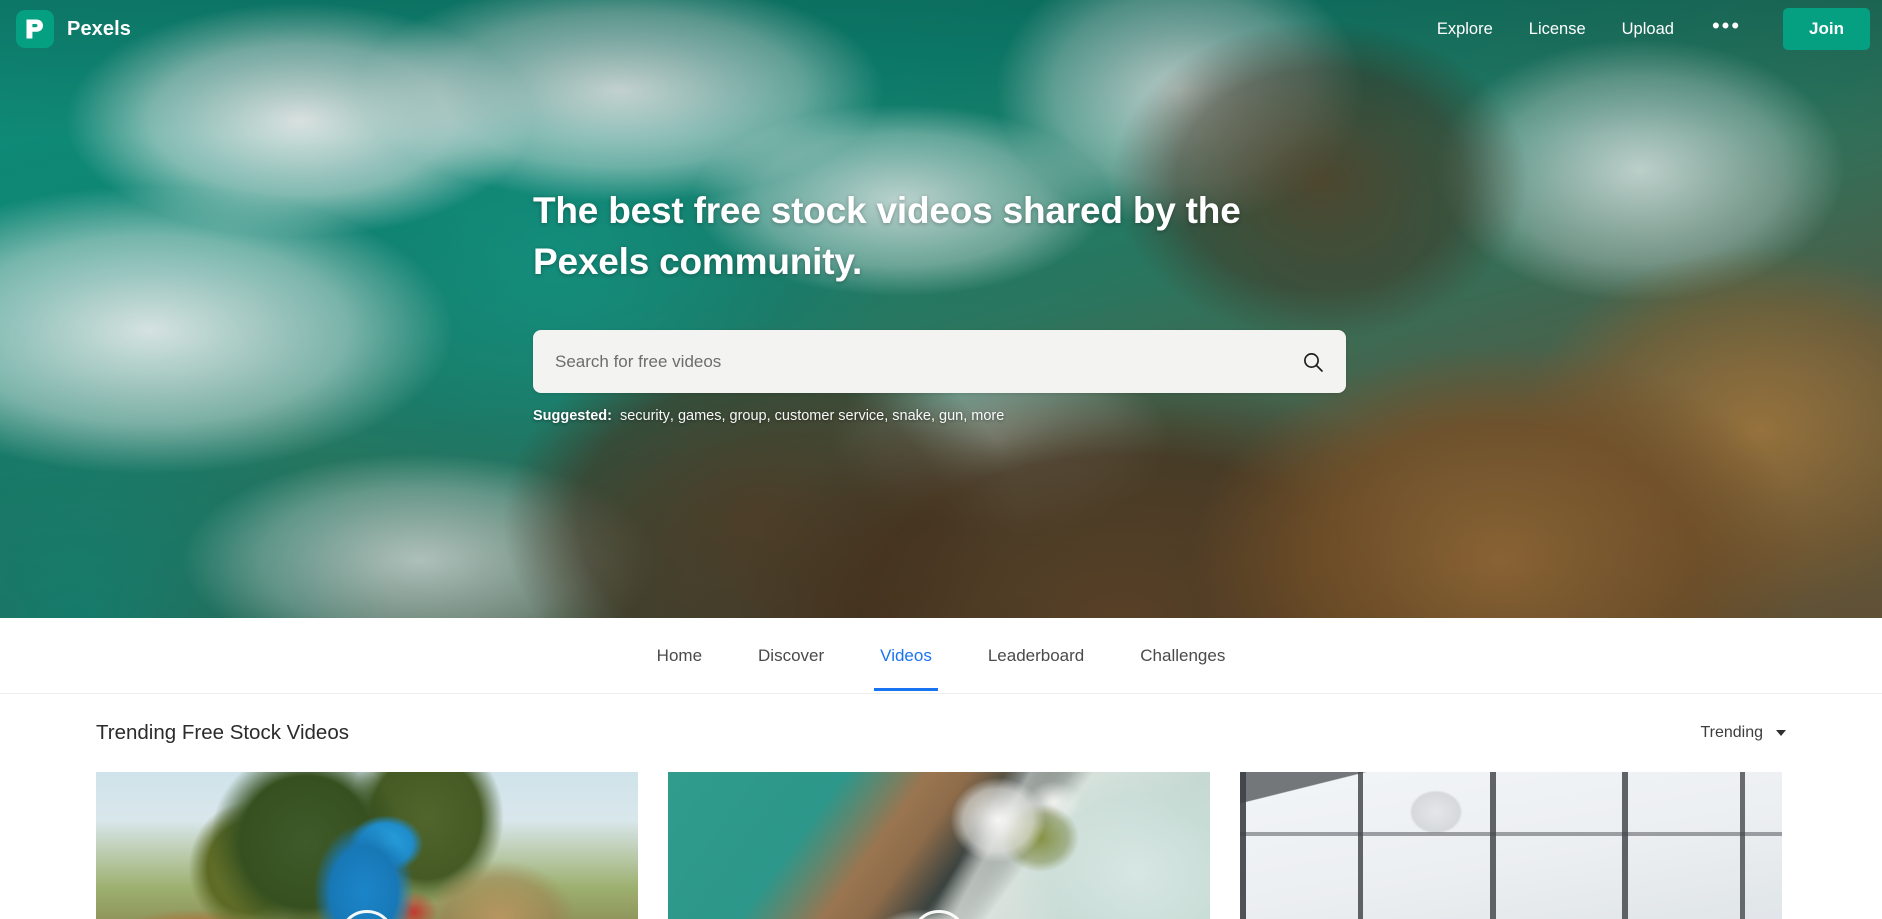 This screenshot has width=1882, height=919. I want to click on tab-discover: Discover, so click(791, 655).